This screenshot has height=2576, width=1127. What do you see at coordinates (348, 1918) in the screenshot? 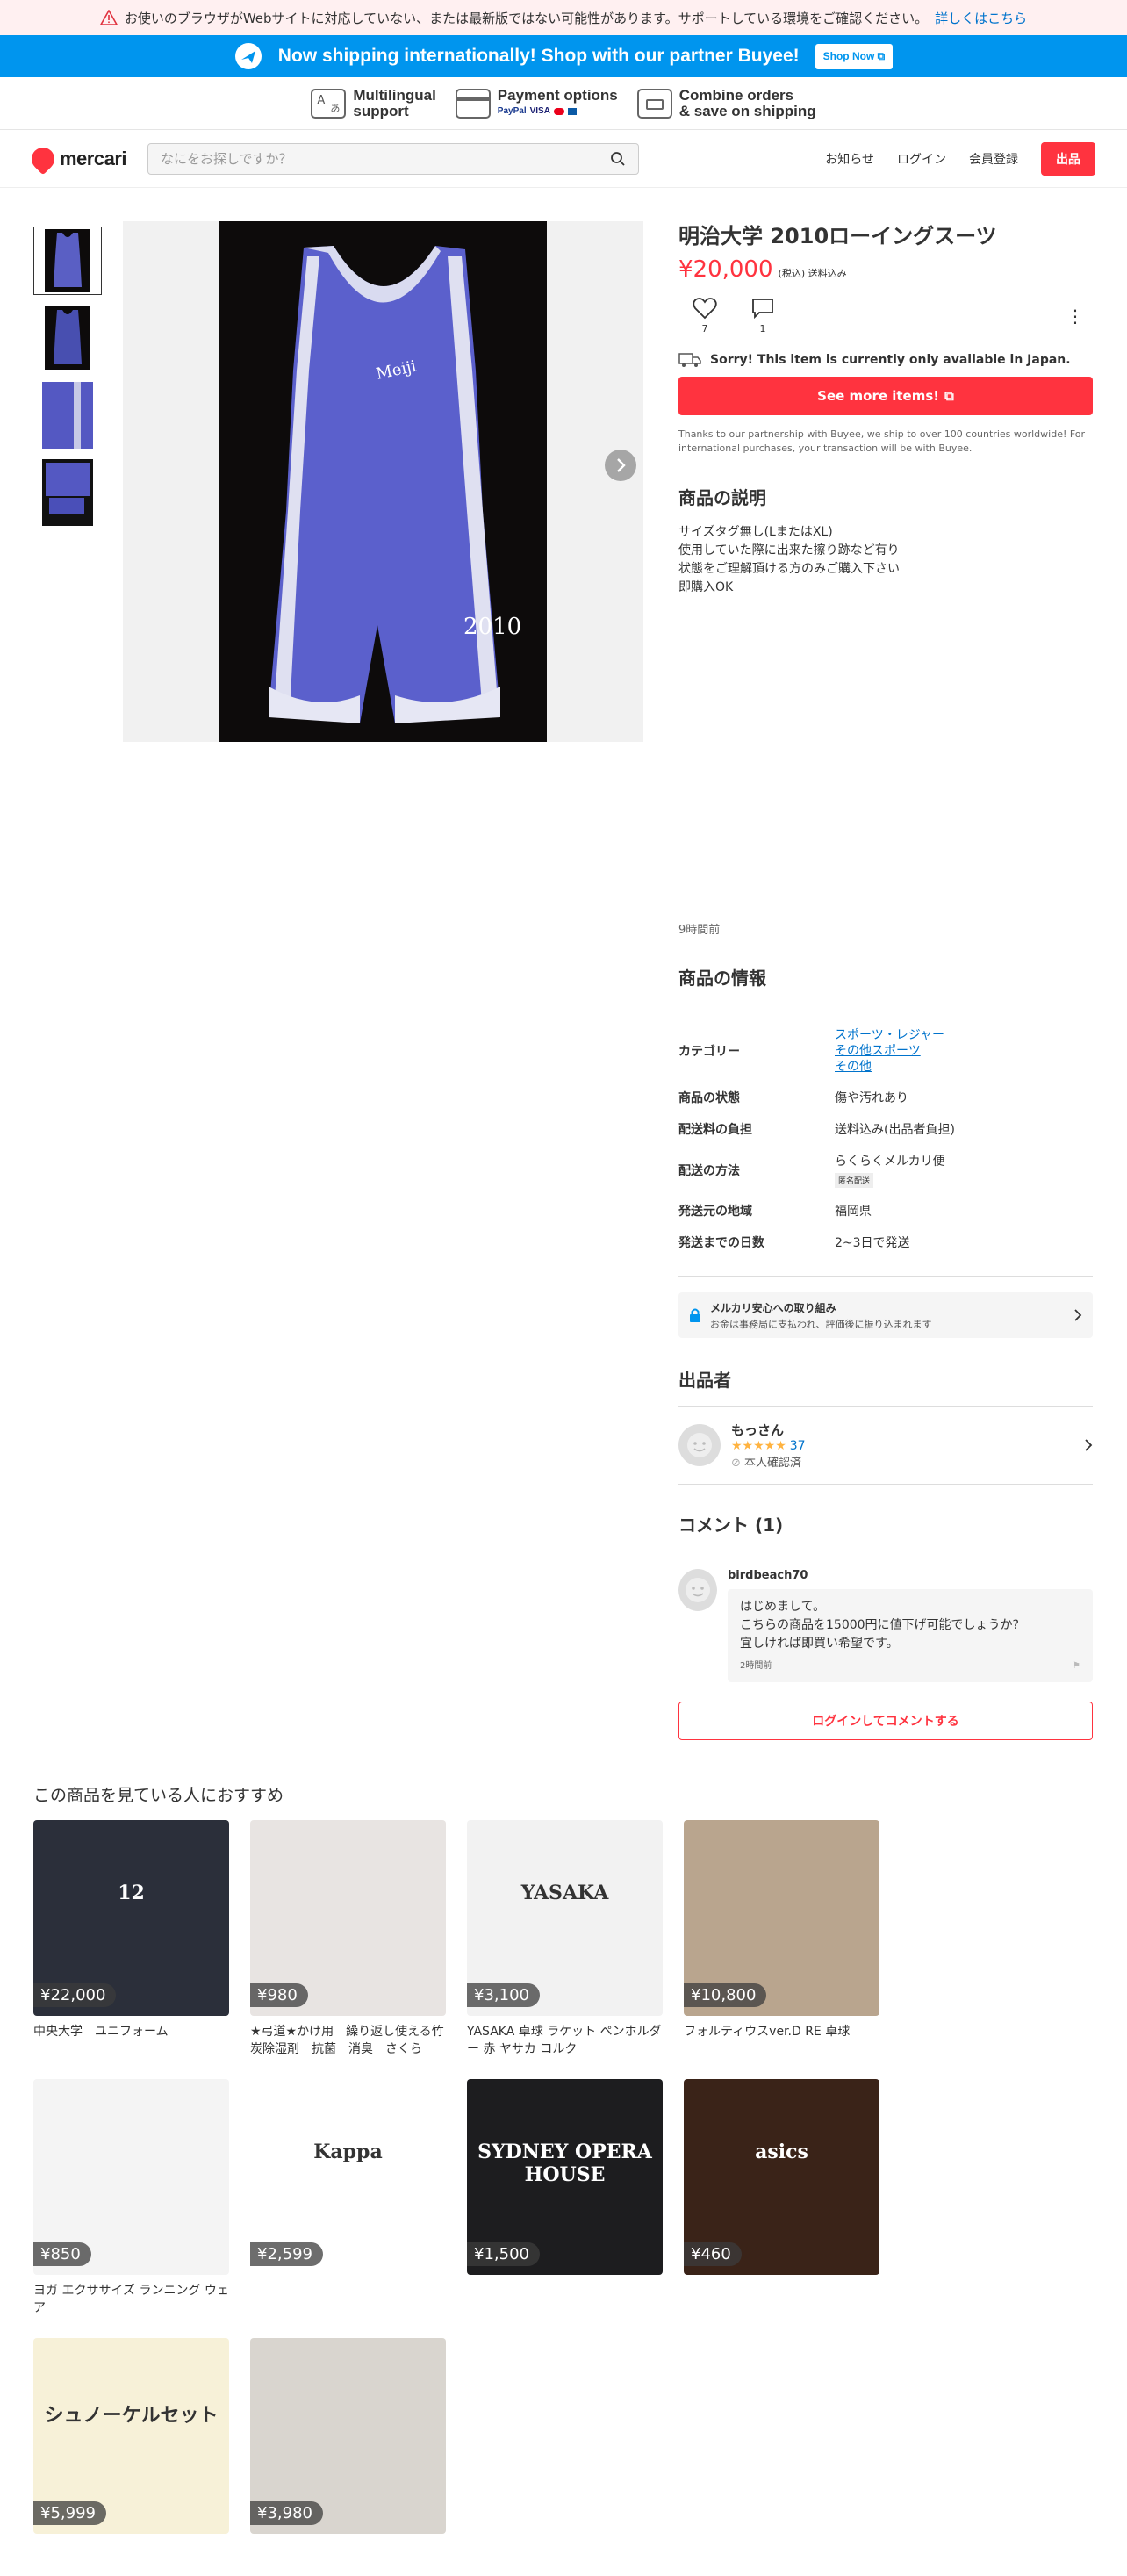
I see `recommended-item-image: ¥980` at bounding box center [348, 1918].